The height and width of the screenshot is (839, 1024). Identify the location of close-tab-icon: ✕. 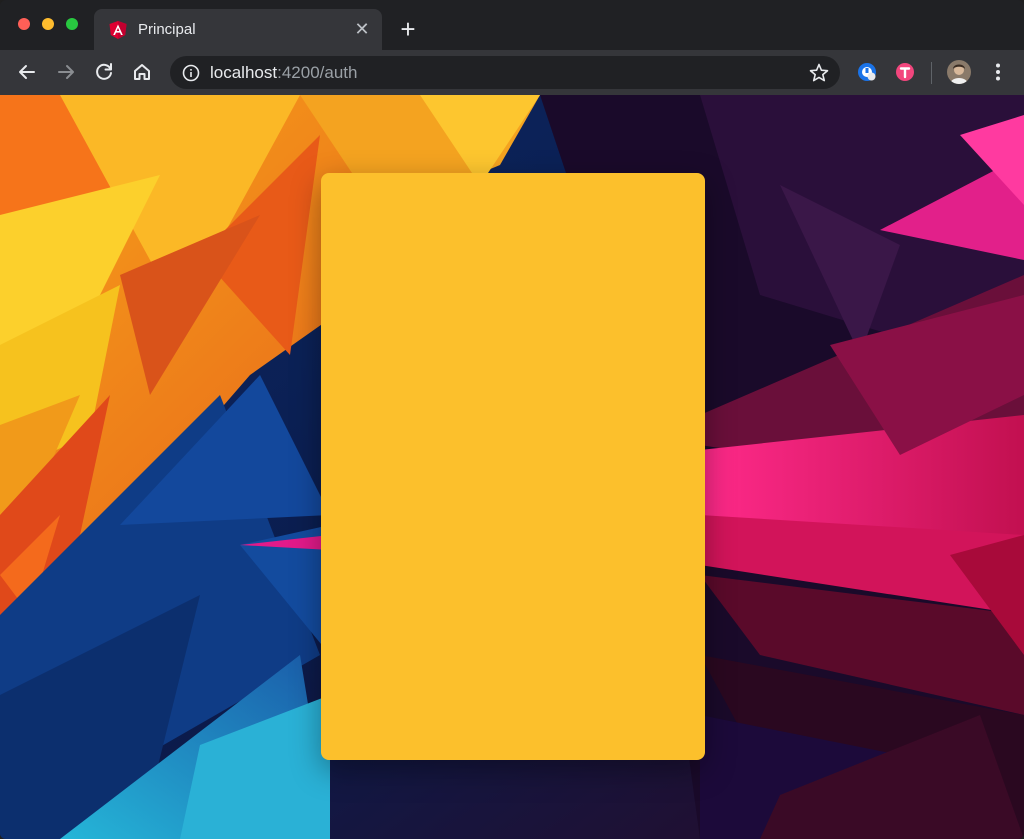
(362, 29).